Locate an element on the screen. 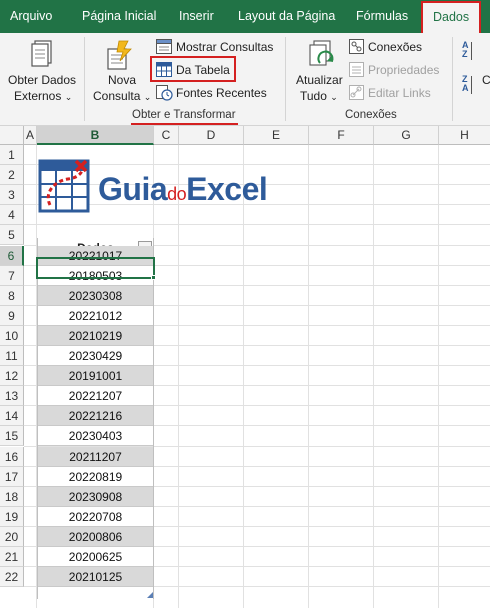 The width and height of the screenshot is (490, 608). row-header-1: 1 is located at coordinates (12, 155).